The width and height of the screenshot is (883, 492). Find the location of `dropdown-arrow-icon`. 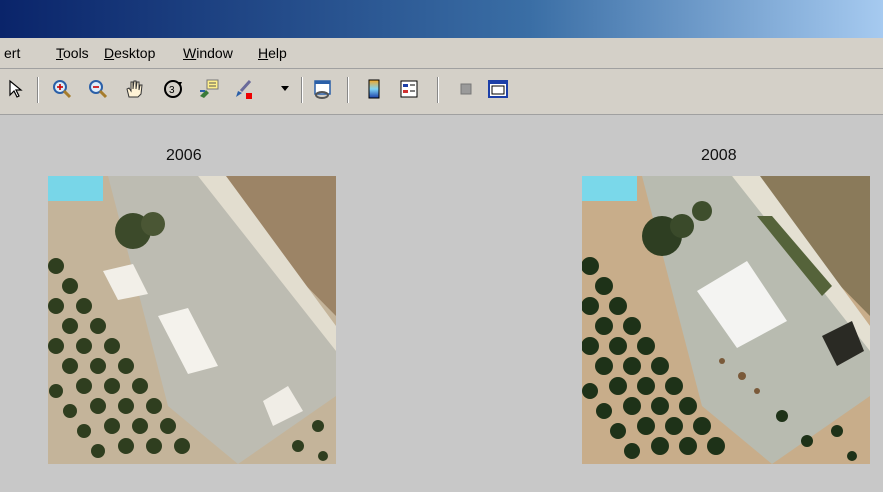

dropdown-arrow-icon is located at coordinates (285, 89).